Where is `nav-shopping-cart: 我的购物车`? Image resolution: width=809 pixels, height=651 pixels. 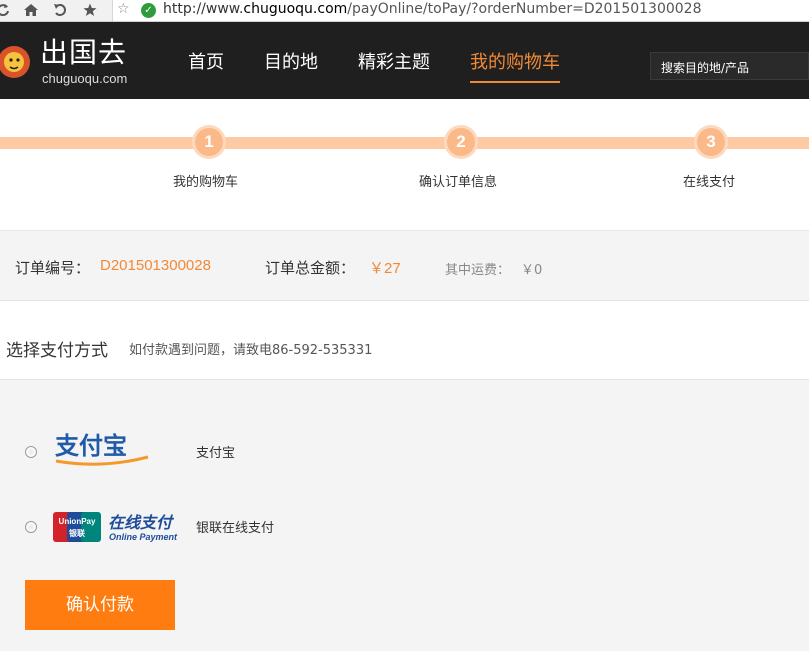
nav-shopping-cart: 我的购物车 is located at coordinates (515, 65).